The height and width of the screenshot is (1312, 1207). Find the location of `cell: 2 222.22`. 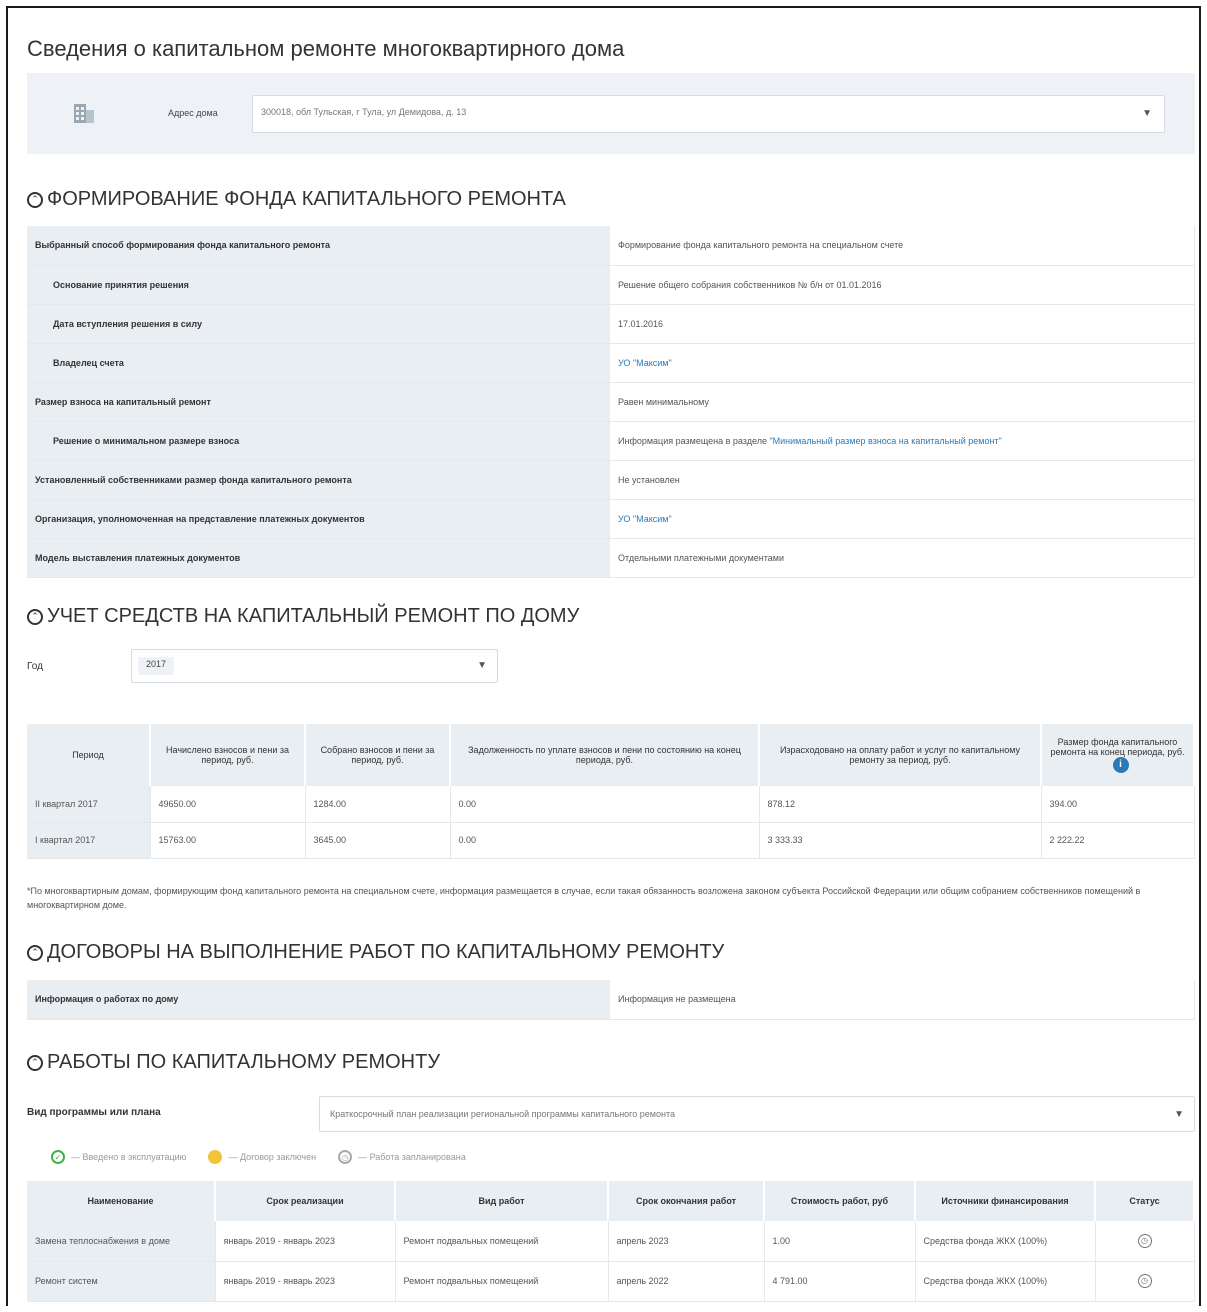

cell: 2 222.22 is located at coordinates (1118, 840).